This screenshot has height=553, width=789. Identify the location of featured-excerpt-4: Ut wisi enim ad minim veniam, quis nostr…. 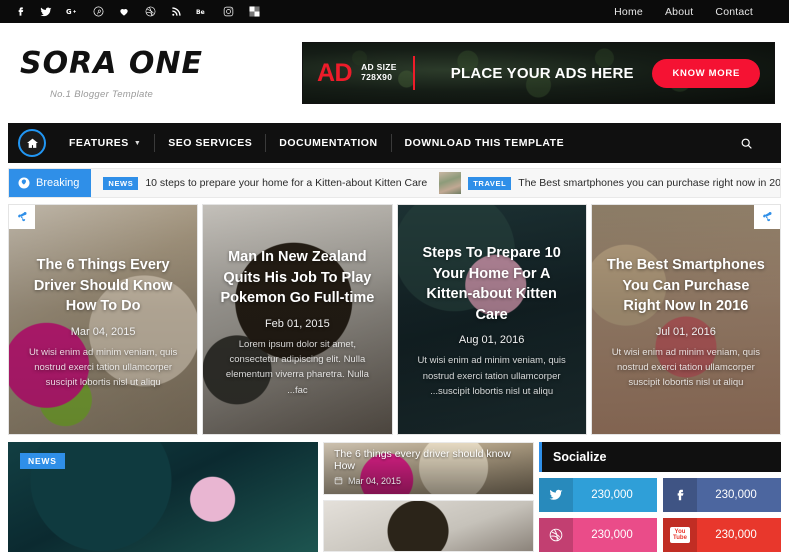
(686, 367).